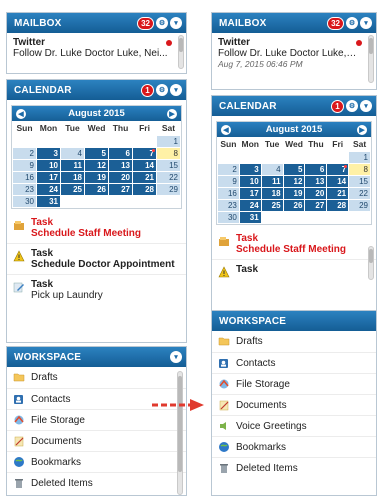  I want to click on workspace-header: WORKSPACE ▾, so click(96, 357).